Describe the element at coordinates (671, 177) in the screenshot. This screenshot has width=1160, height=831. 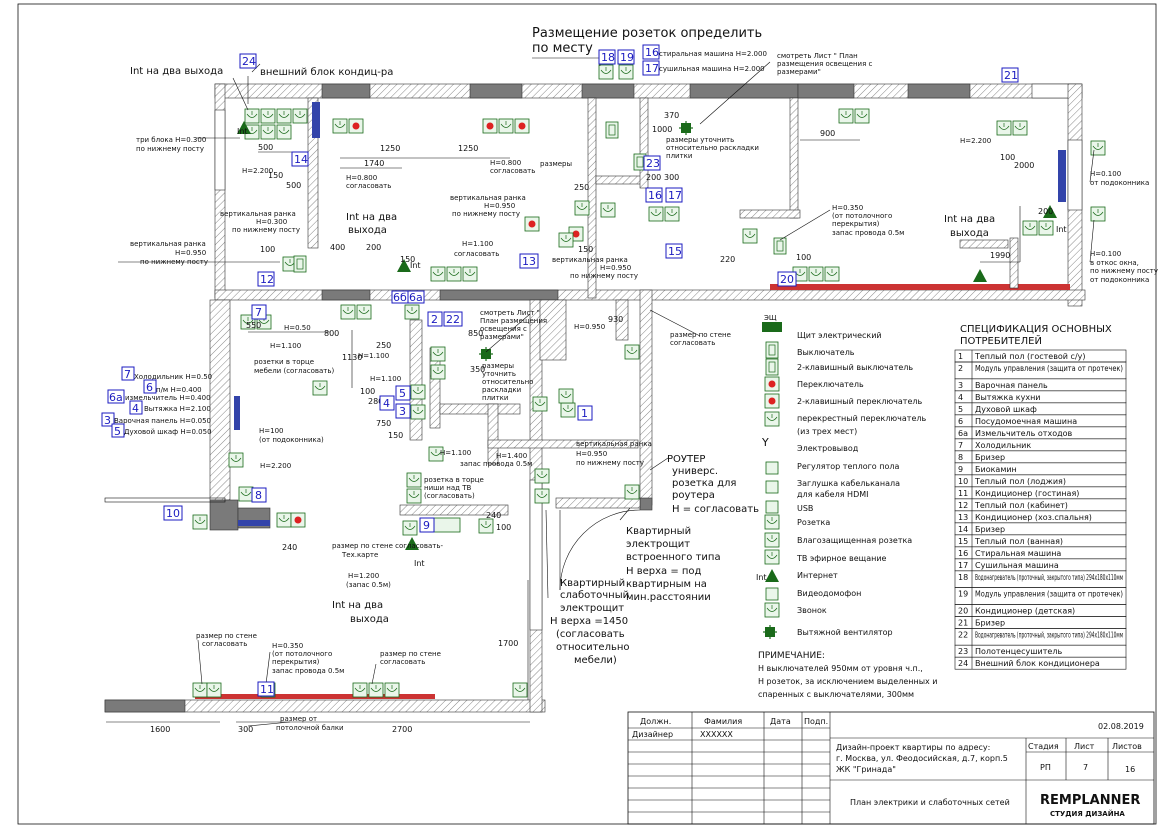
I see `dim-value: 300` at that location.